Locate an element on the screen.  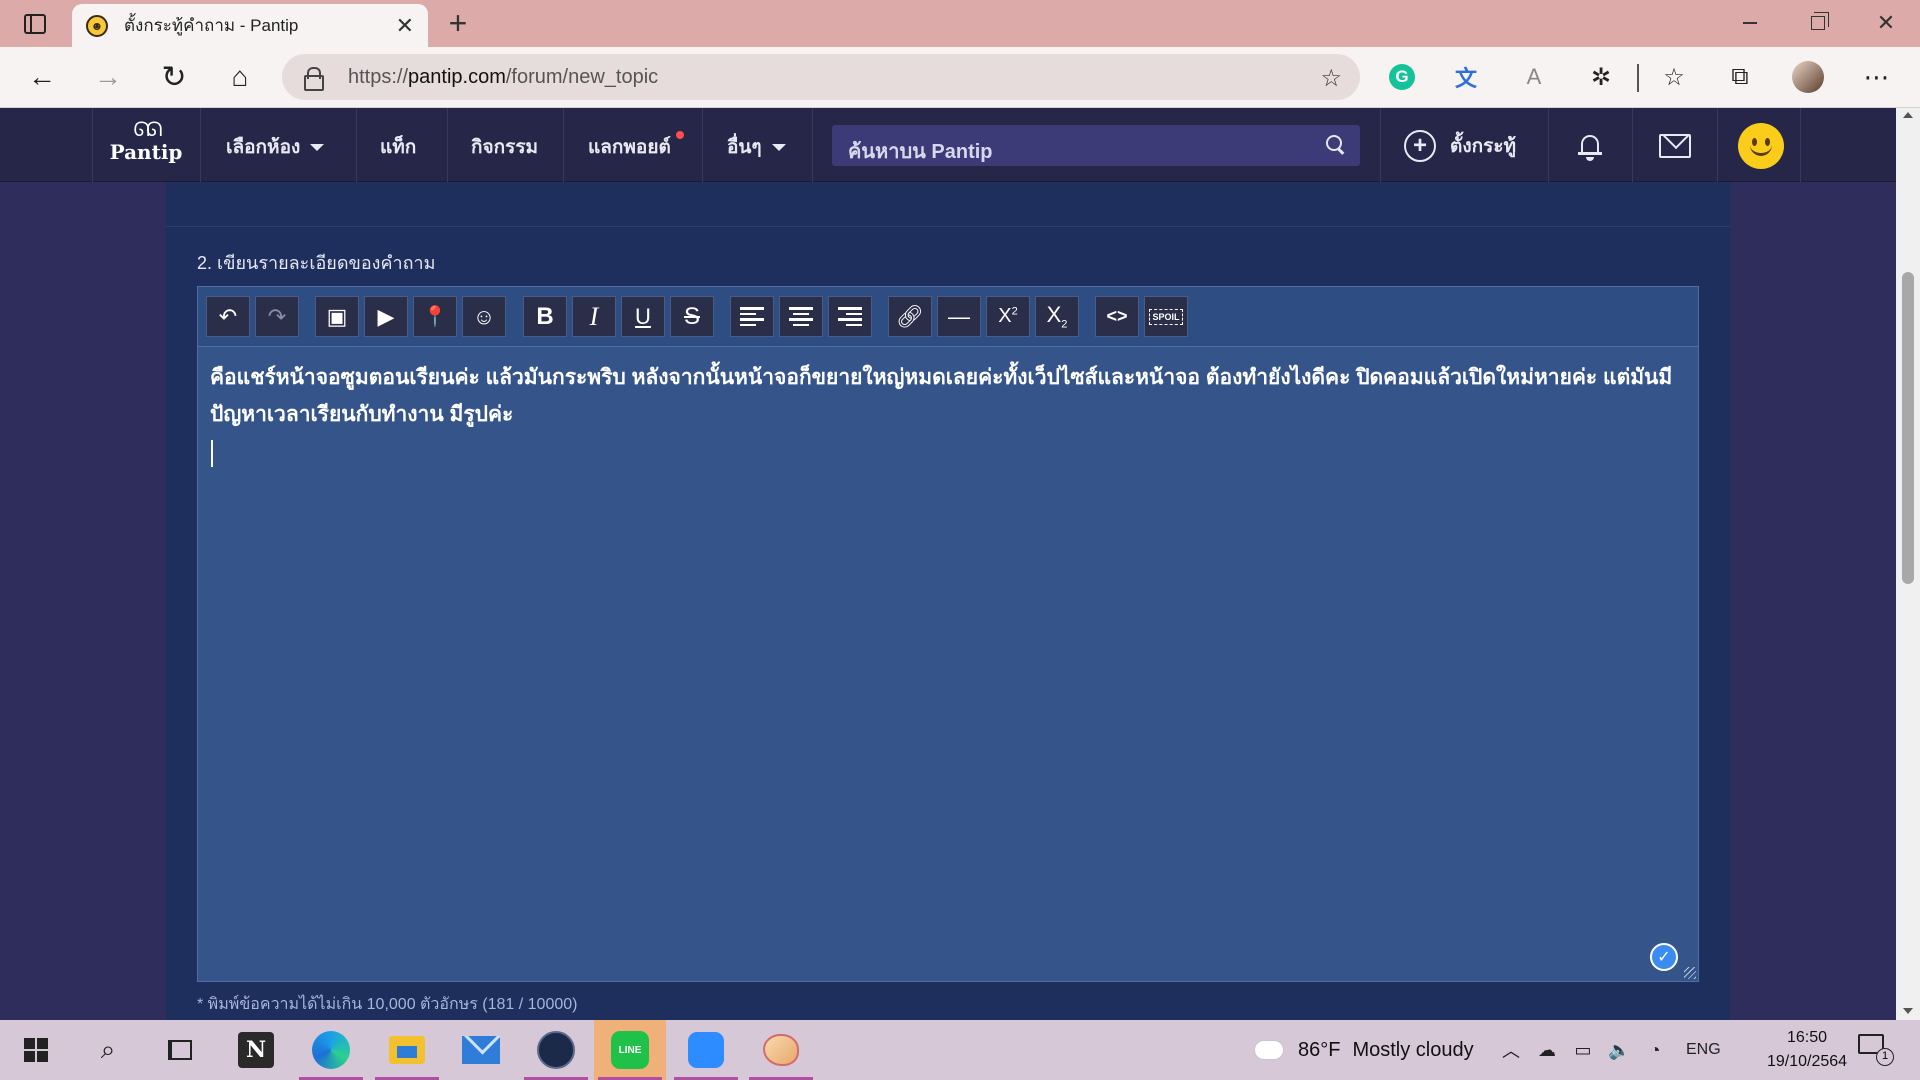
window-restore-button is located at coordinates (1818, 23).